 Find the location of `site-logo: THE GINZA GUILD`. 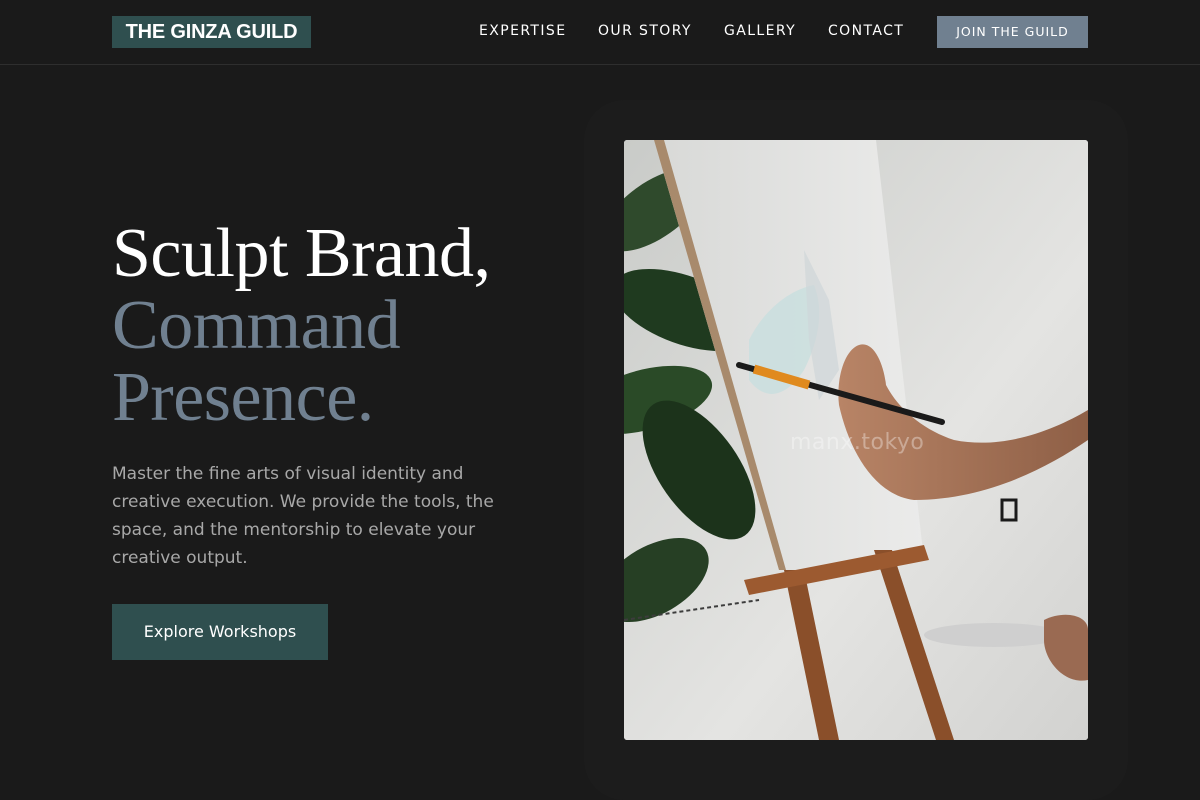

site-logo: THE GINZA GUILD is located at coordinates (211, 32).